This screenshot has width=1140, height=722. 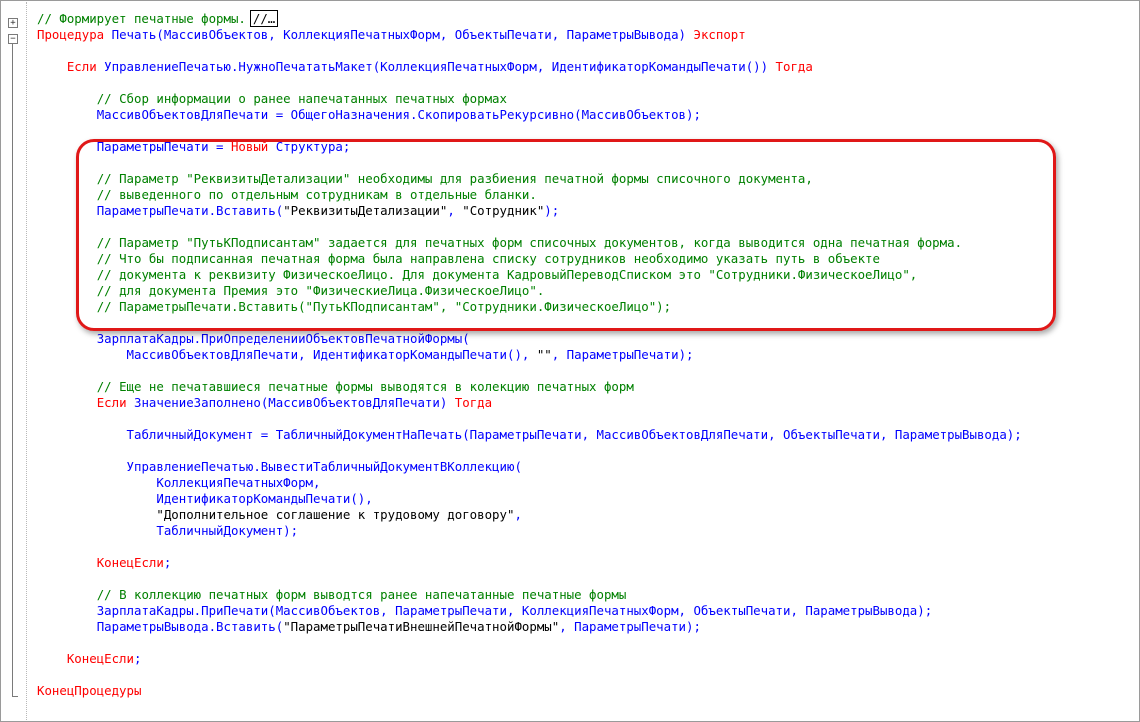 What do you see at coordinates (190, 626) in the screenshot?
I see `code-identifier: ПараметрыВывода.Вставить(` at bounding box center [190, 626].